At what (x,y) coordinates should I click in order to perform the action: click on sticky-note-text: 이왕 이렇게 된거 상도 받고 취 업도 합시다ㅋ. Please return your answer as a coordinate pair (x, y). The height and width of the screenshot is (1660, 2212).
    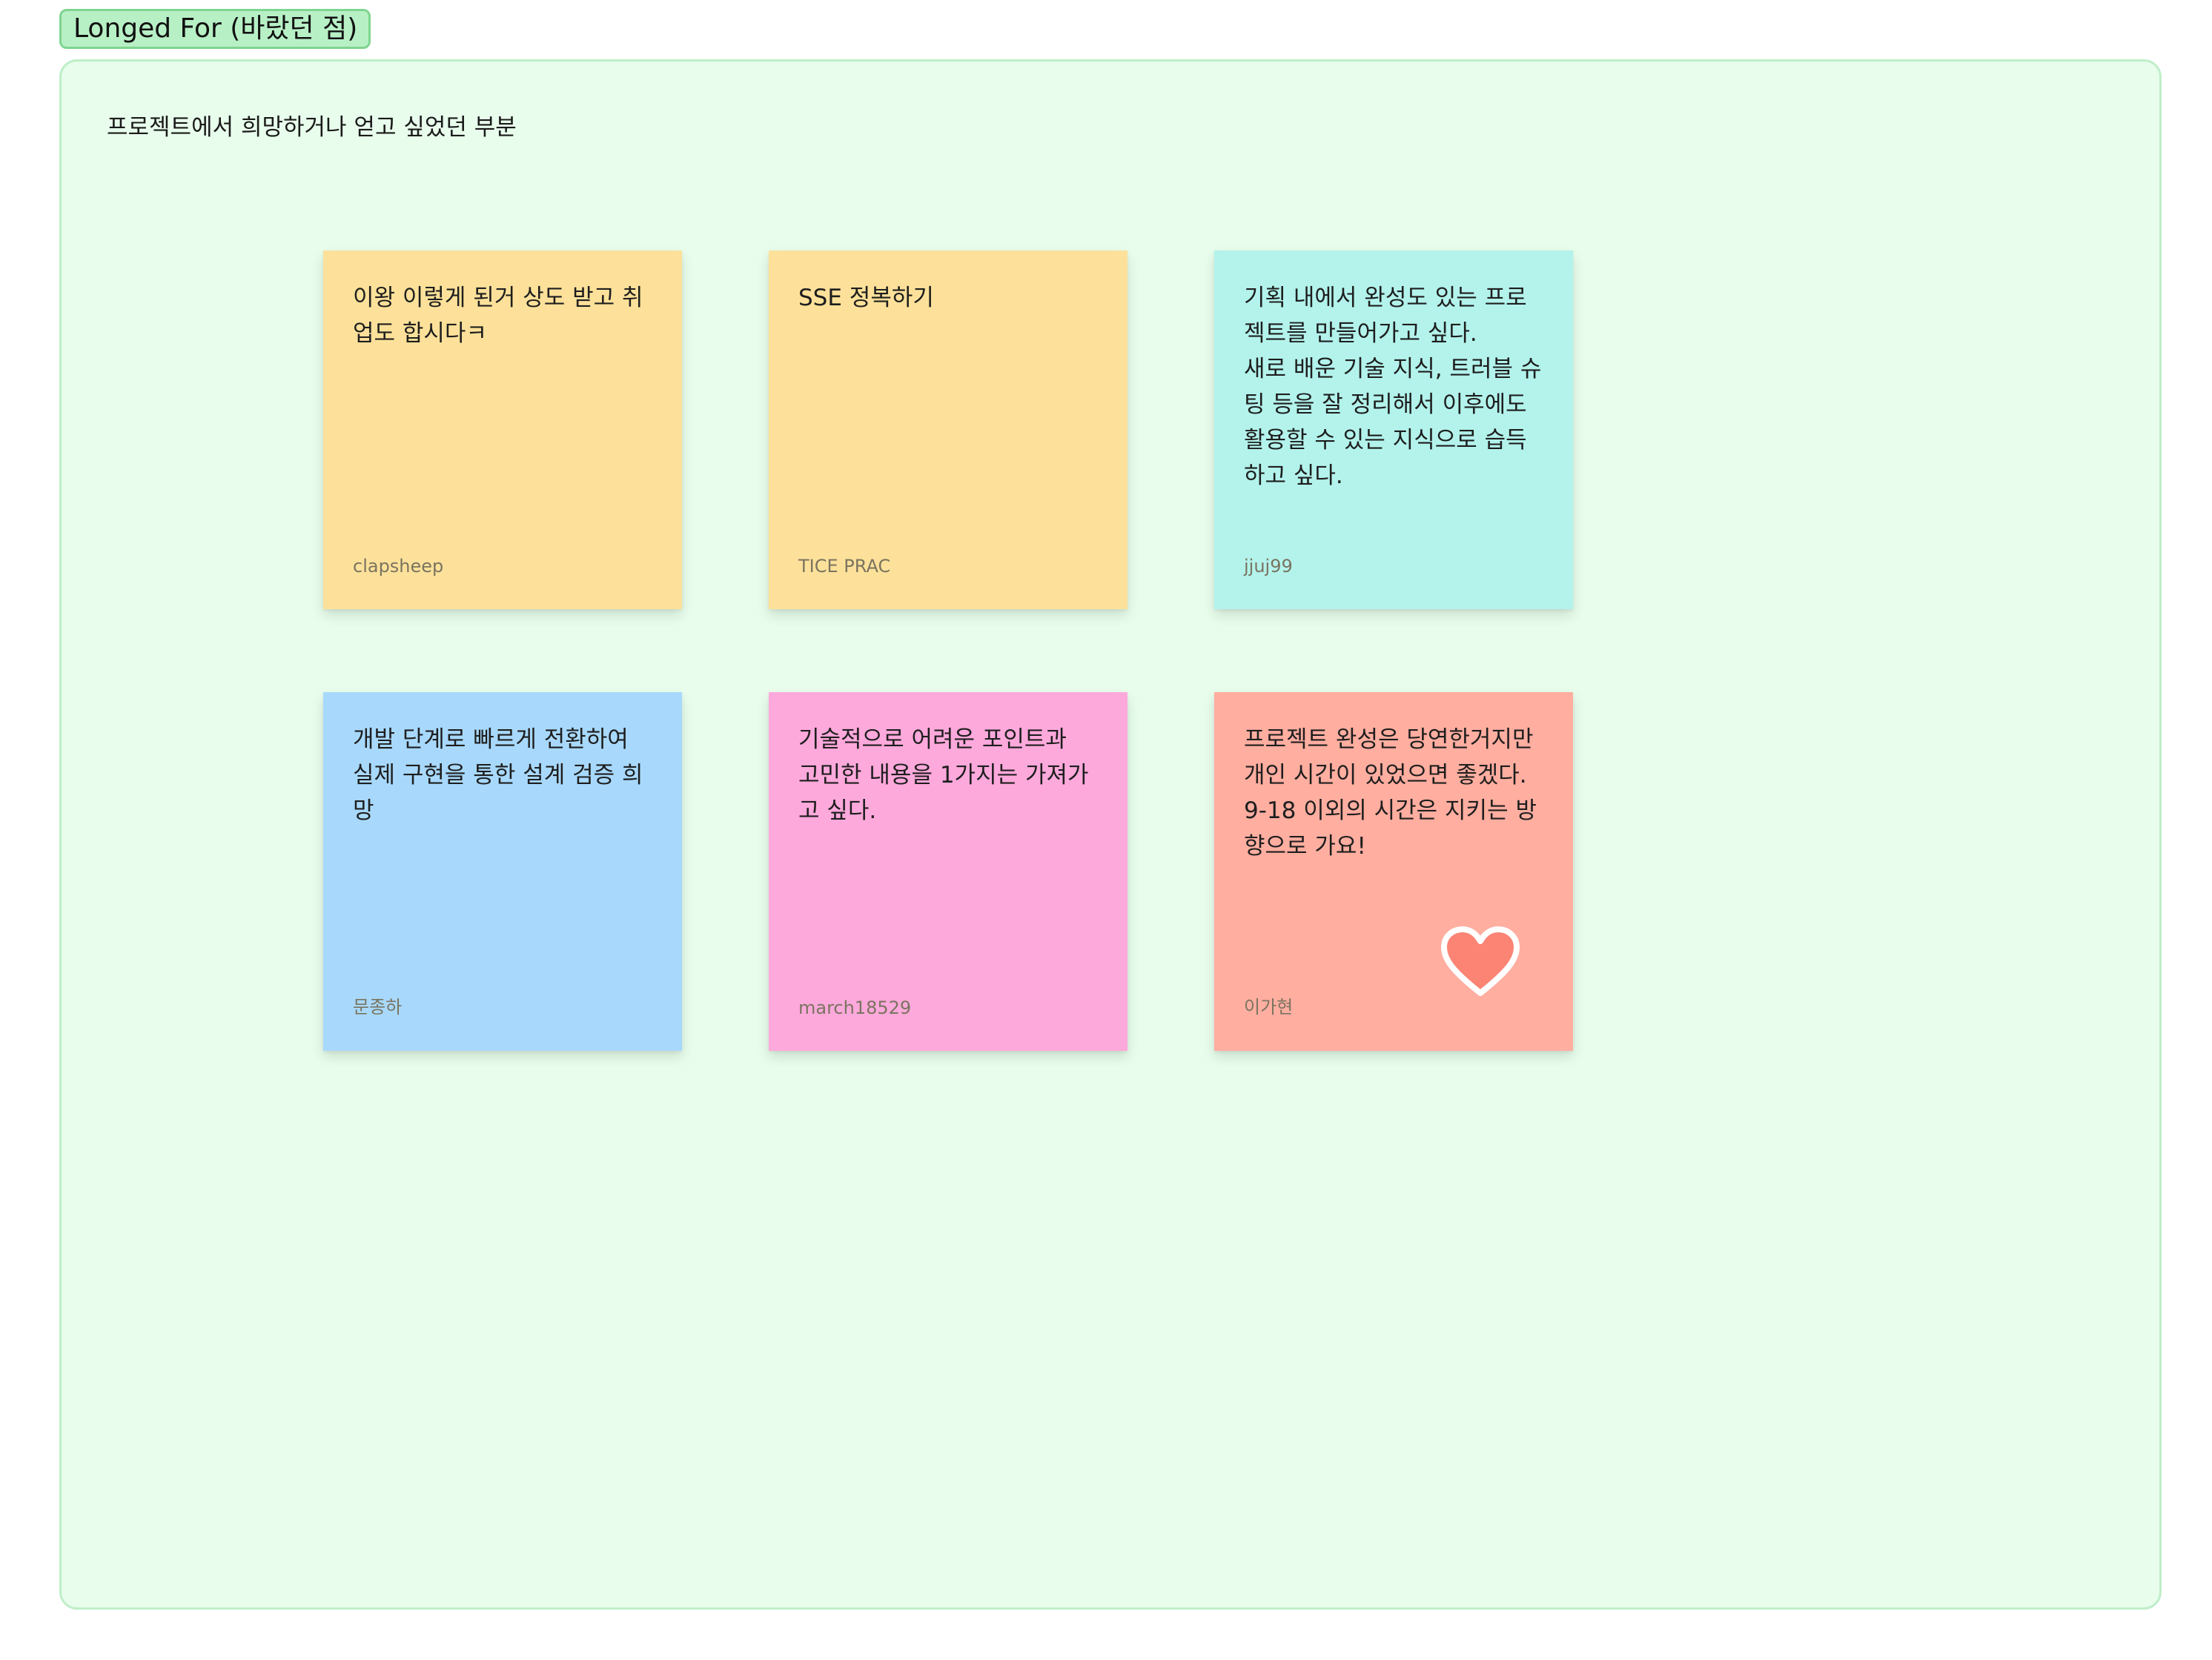
    Looking at the image, I should click on (498, 316).